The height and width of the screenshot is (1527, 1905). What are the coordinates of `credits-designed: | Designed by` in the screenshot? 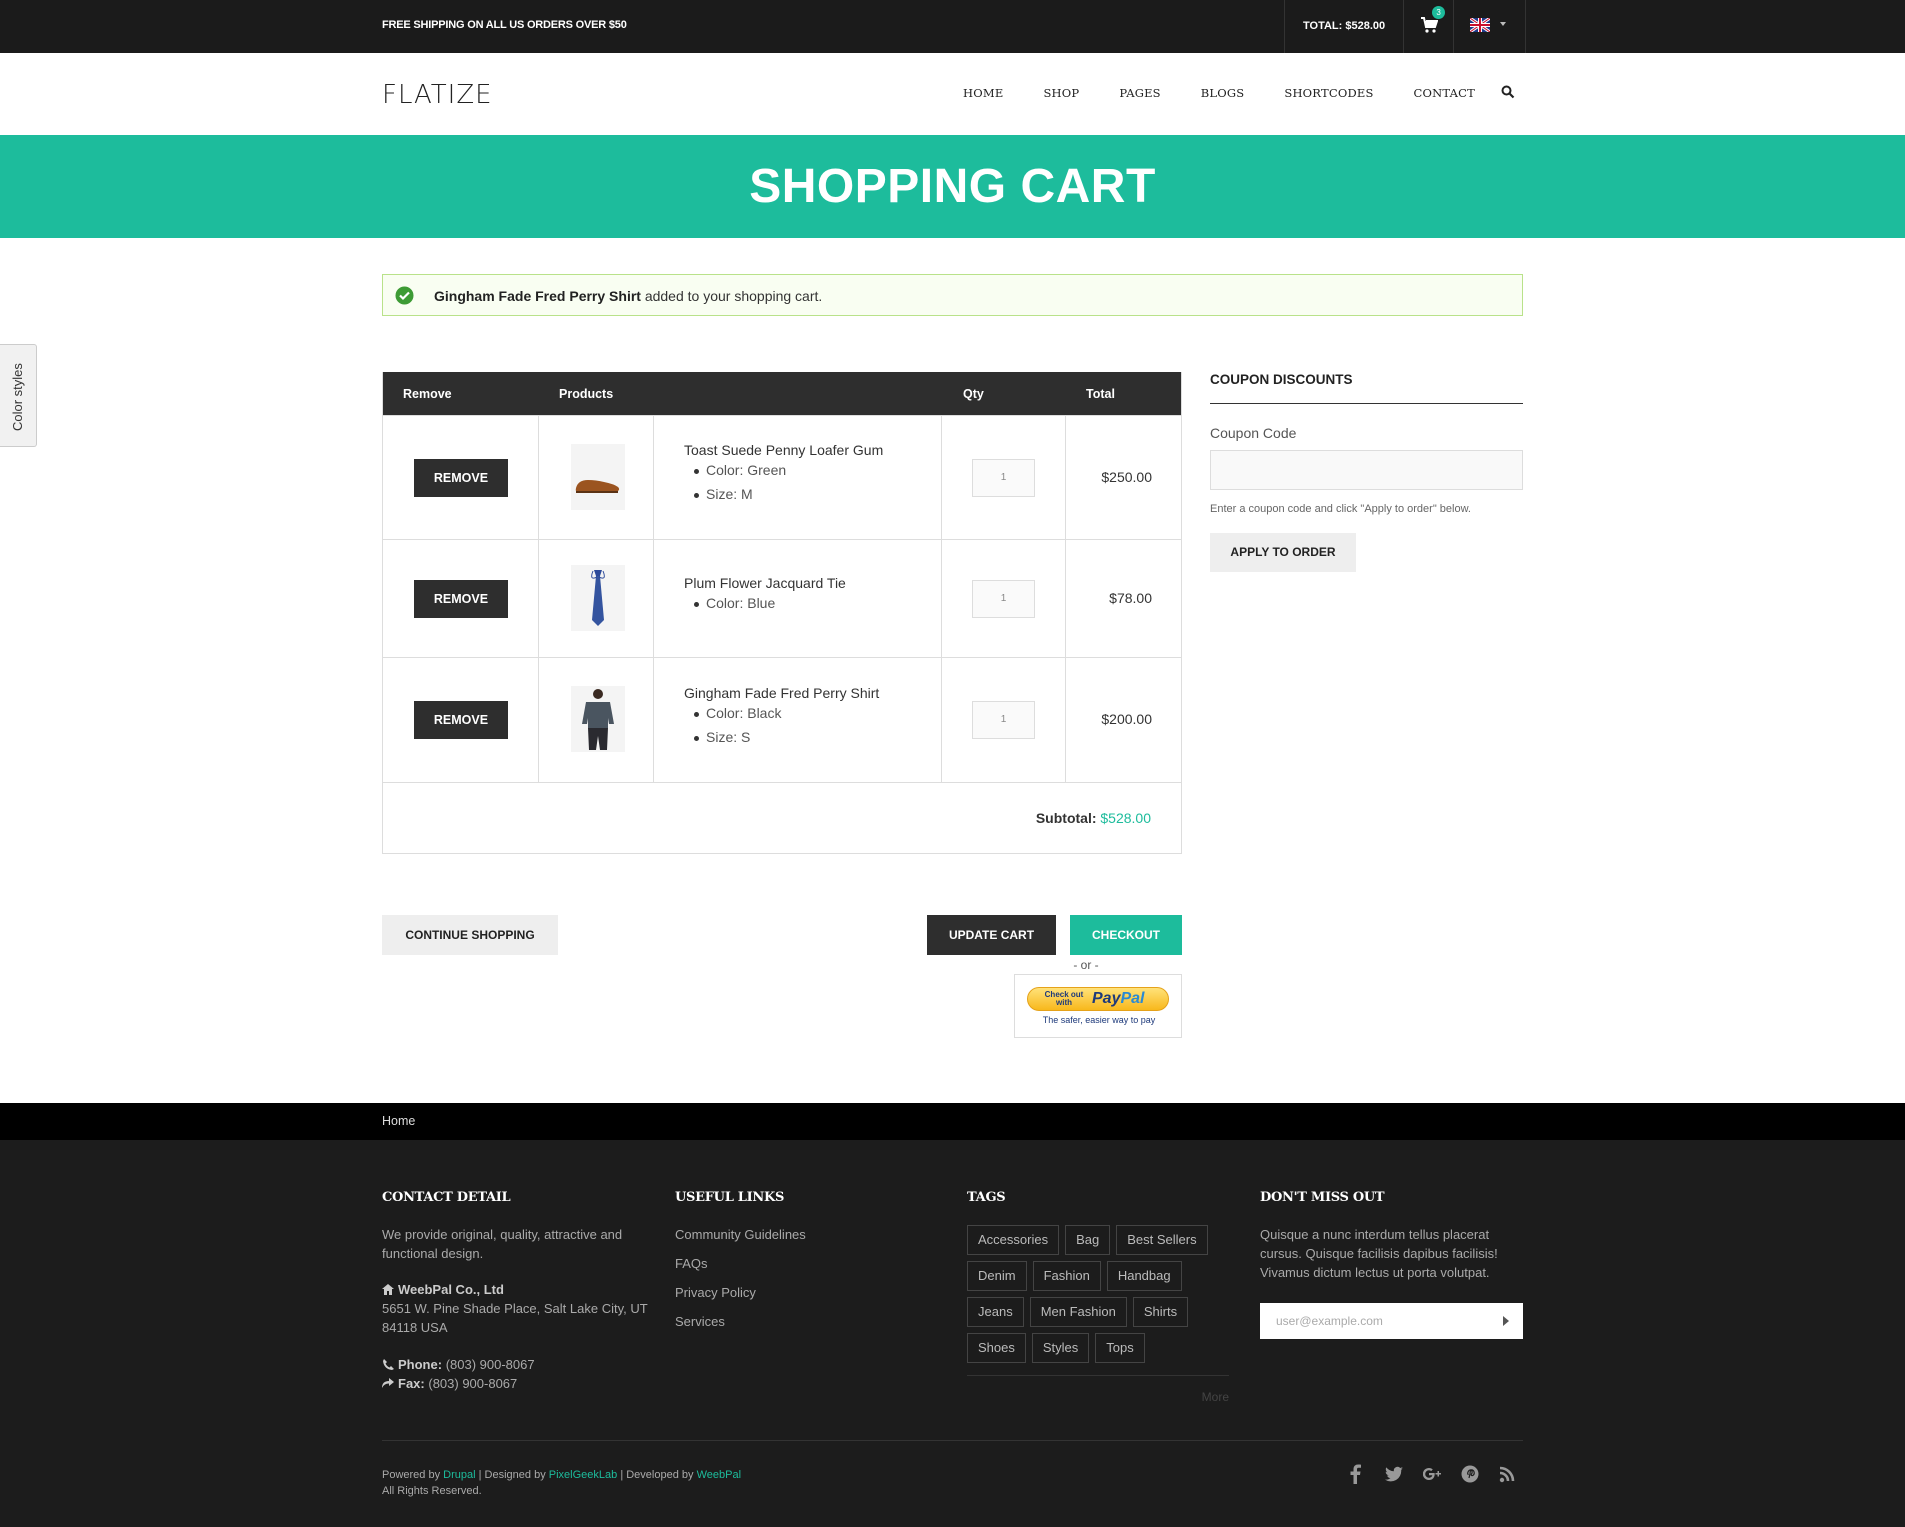 It's located at (512, 1475).